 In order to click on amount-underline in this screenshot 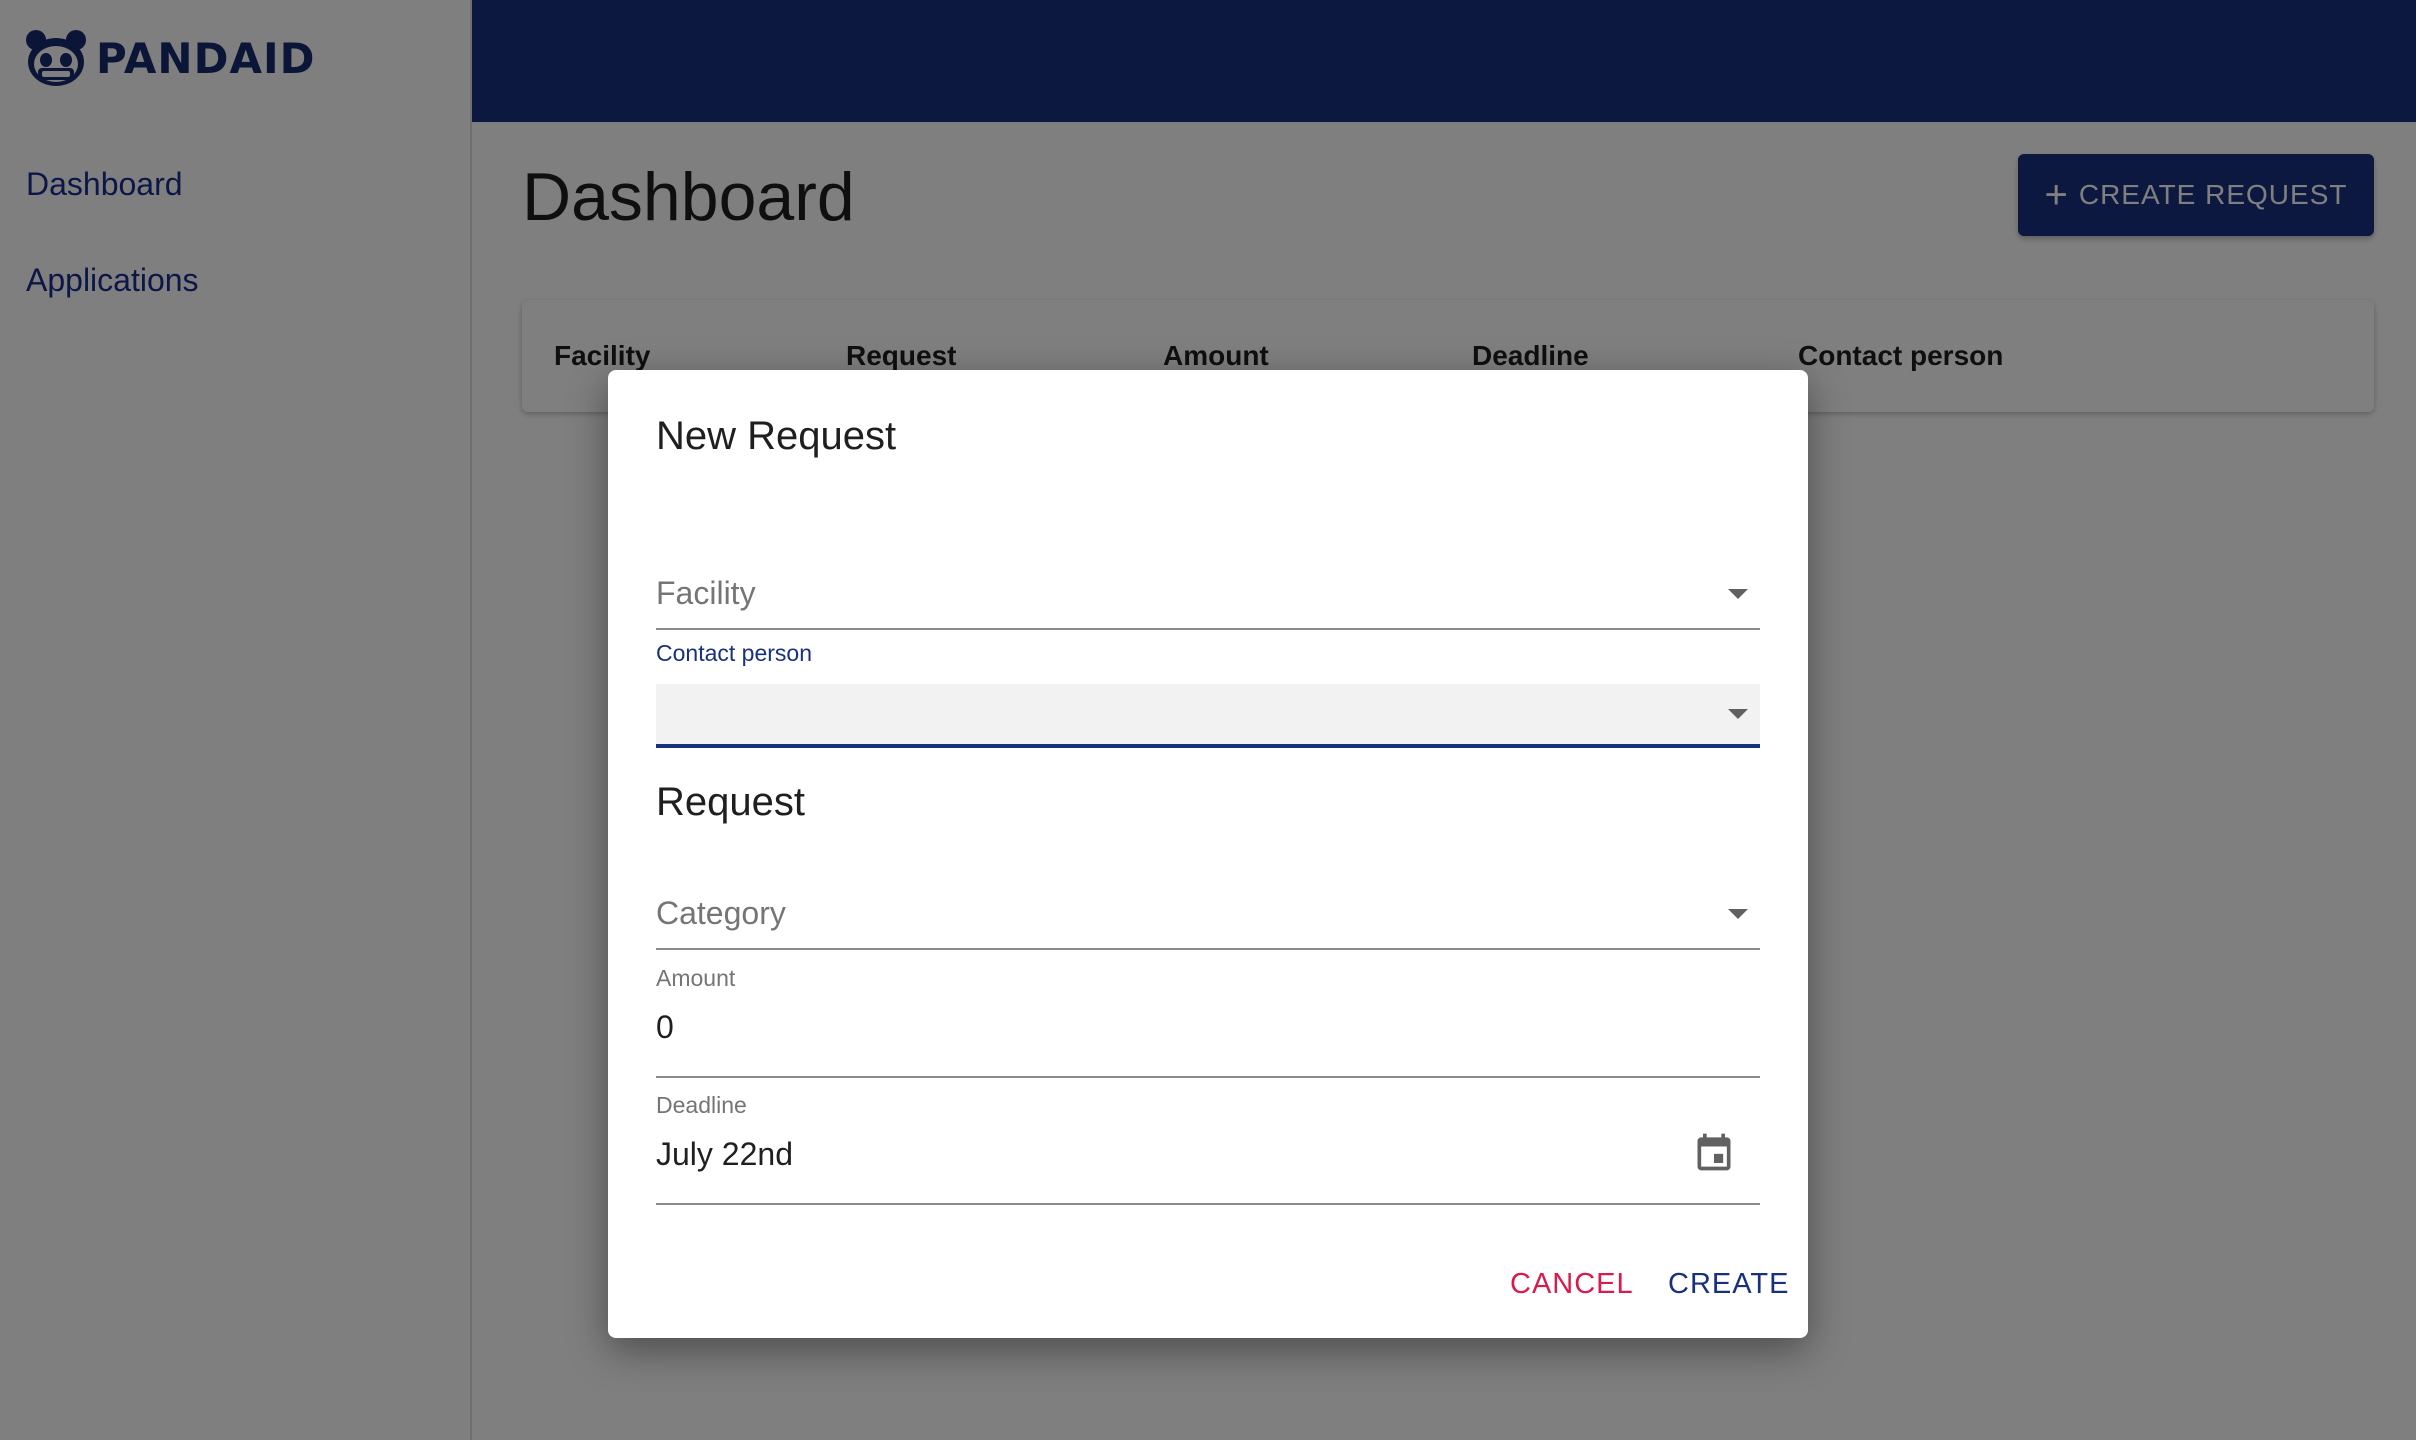, I will do `click(1208, 1077)`.